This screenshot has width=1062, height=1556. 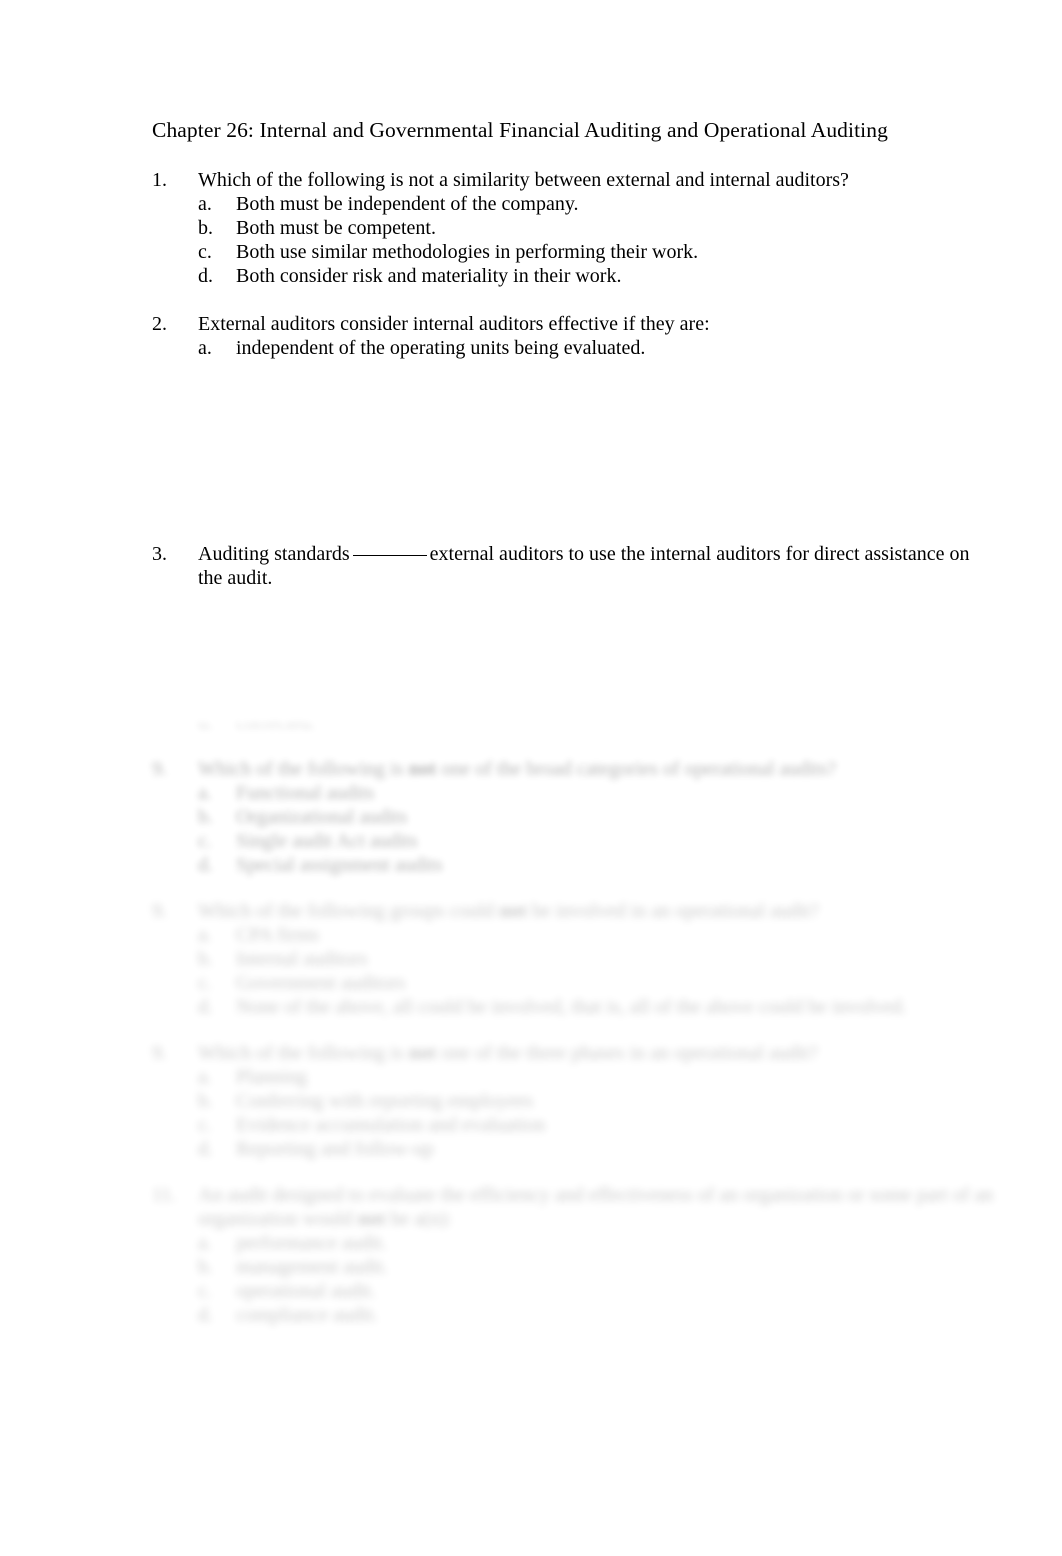 What do you see at coordinates (305, 793) in the screenshot?
I see `option-text: Functional audits` at bounding box center [305, 793].